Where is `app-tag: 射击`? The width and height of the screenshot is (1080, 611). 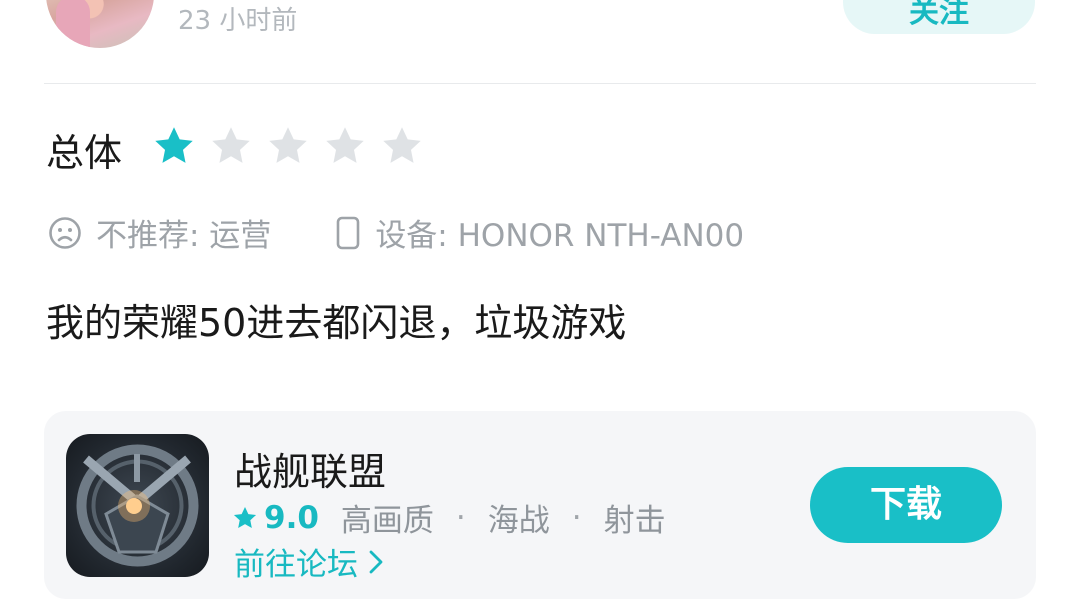
app-tag: 射击 is located at coordinates (634, 521).